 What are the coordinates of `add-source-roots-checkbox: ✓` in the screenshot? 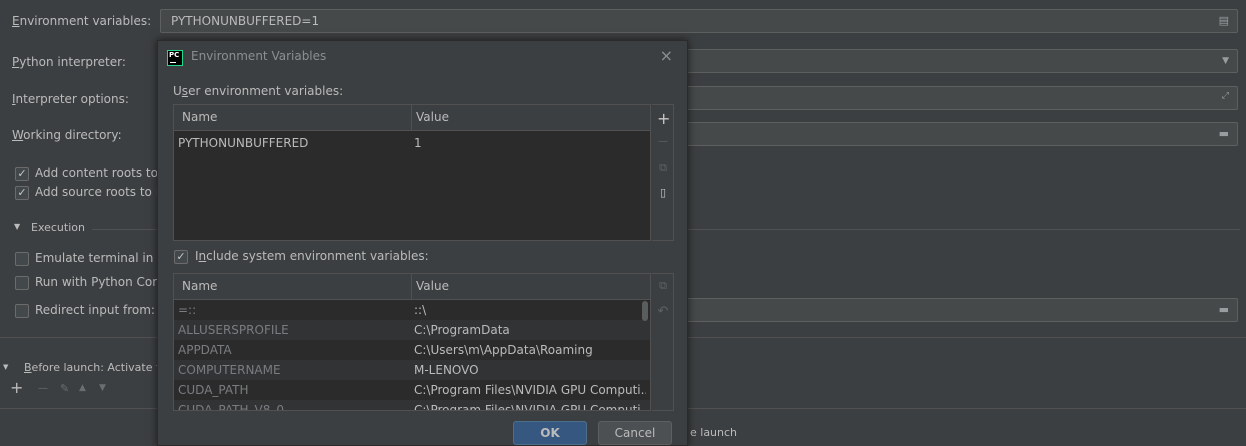 It's located at (22, 193).